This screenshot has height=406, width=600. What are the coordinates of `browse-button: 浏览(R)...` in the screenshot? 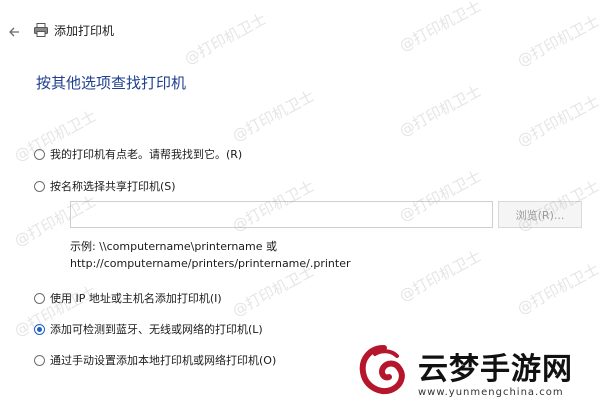 It's located at (540, 214).